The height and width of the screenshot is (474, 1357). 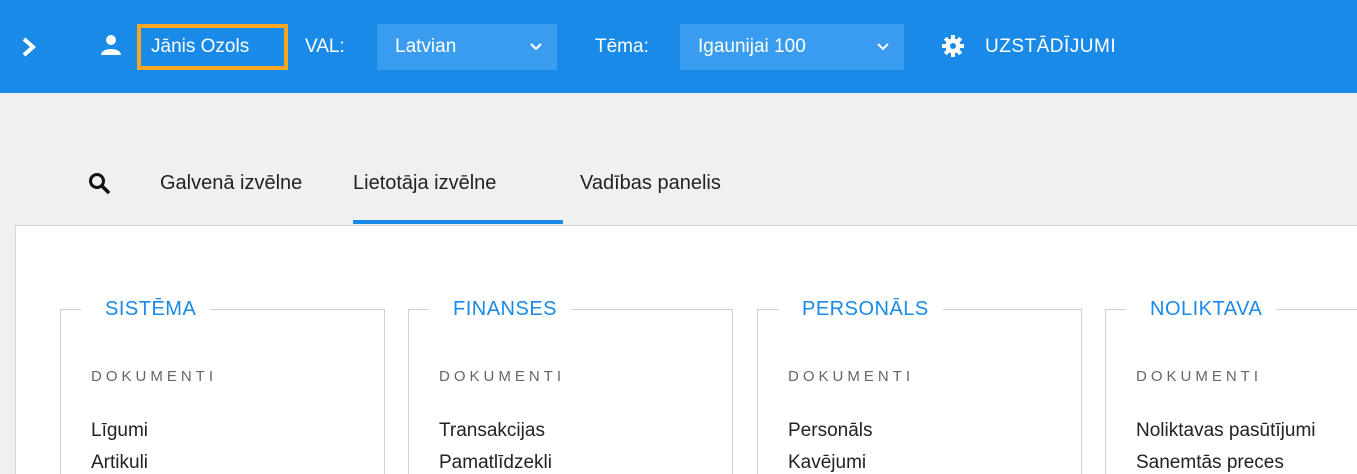 What do you see at coordinates (231, 192) in the screenshot?
I see `tab-main-menu: Galvenā izvēlne` at bounding box center [231, 192].